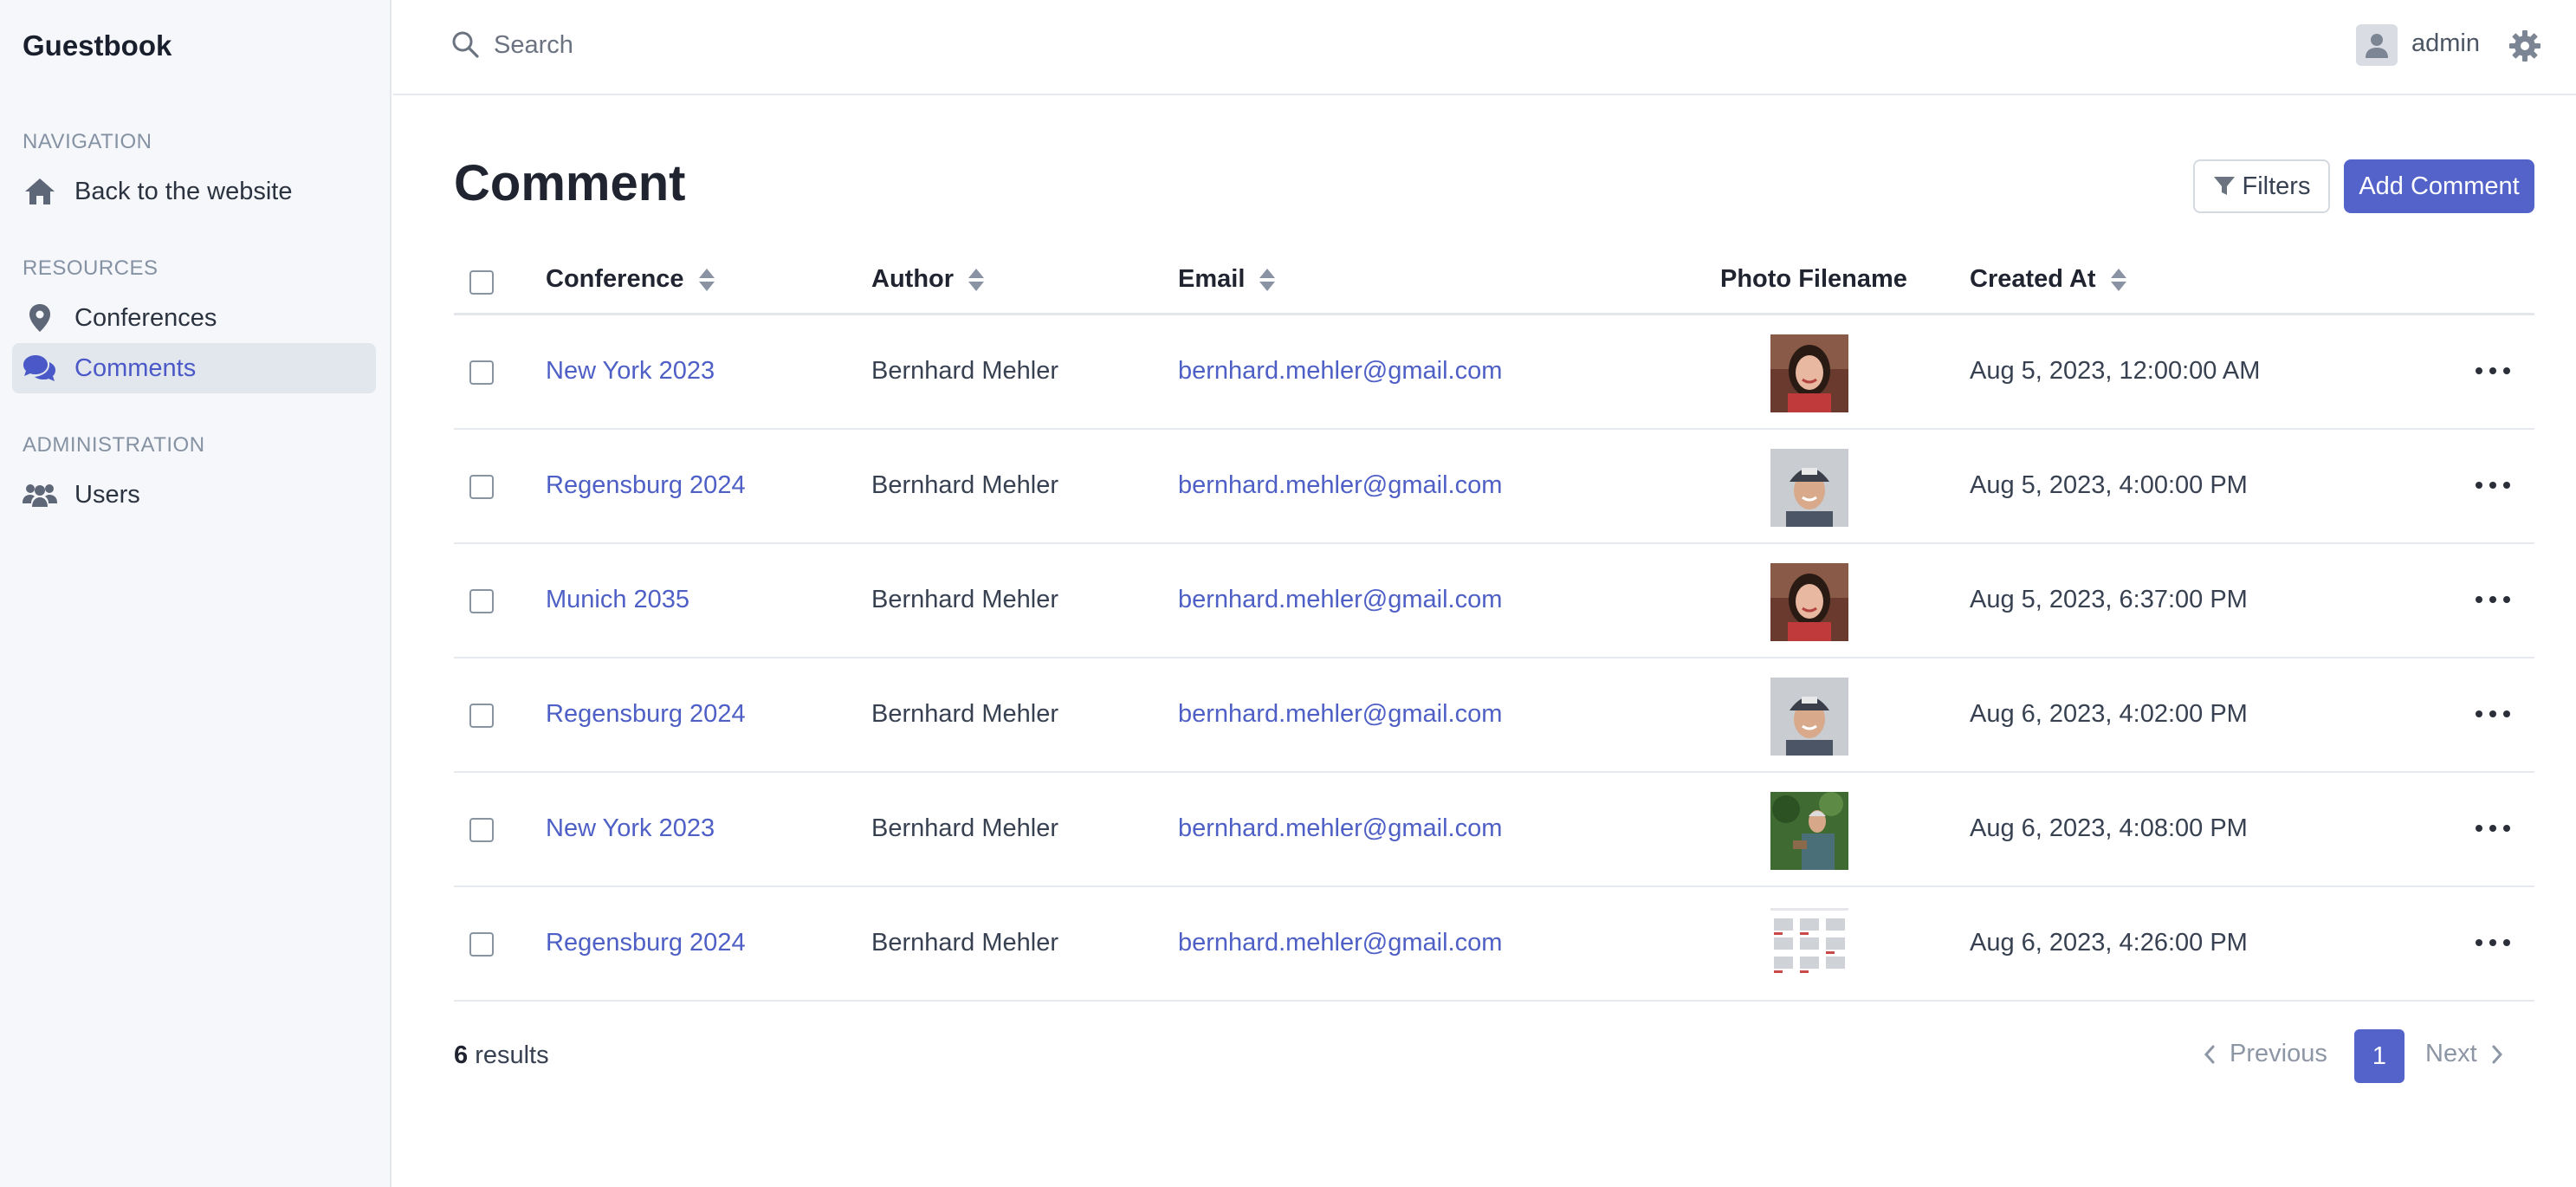 The width and height of the screenshot is (2576, 1187). What do you see at coordinates (40, 318) in the screenshot?
I see `map-pin-icon` at bounding box center [40, 318].